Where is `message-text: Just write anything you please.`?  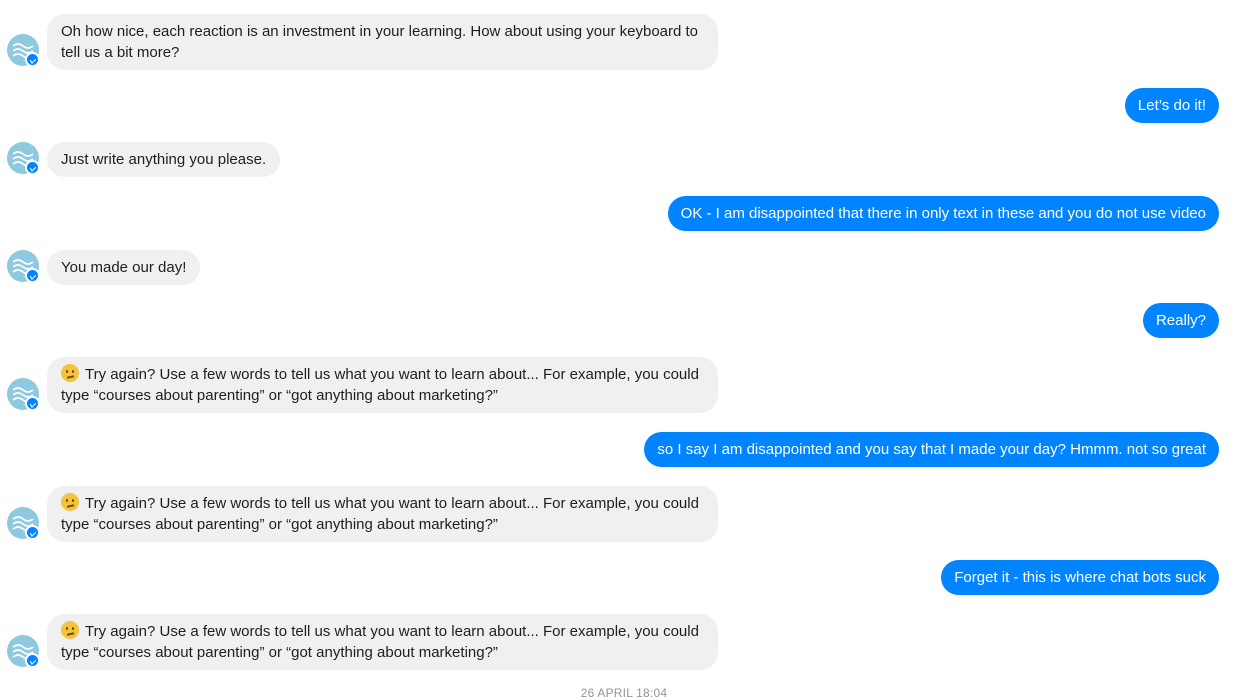 message-text: Just write anything you please. is located at coordinates (164, 159).